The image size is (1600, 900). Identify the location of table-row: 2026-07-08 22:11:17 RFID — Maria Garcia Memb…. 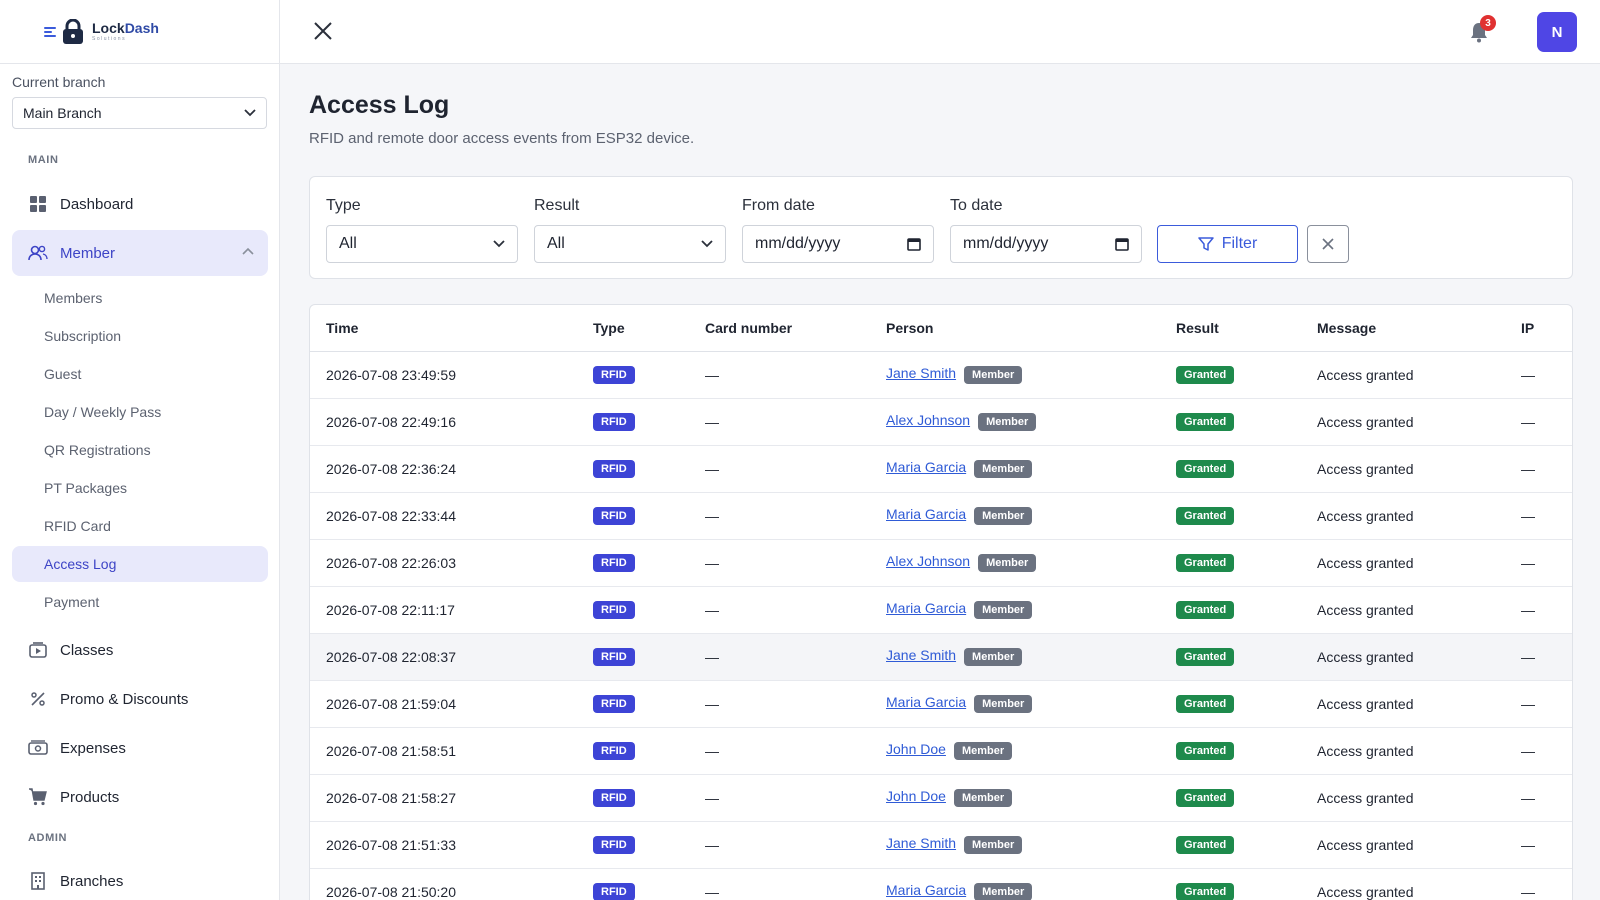
(941, 610).